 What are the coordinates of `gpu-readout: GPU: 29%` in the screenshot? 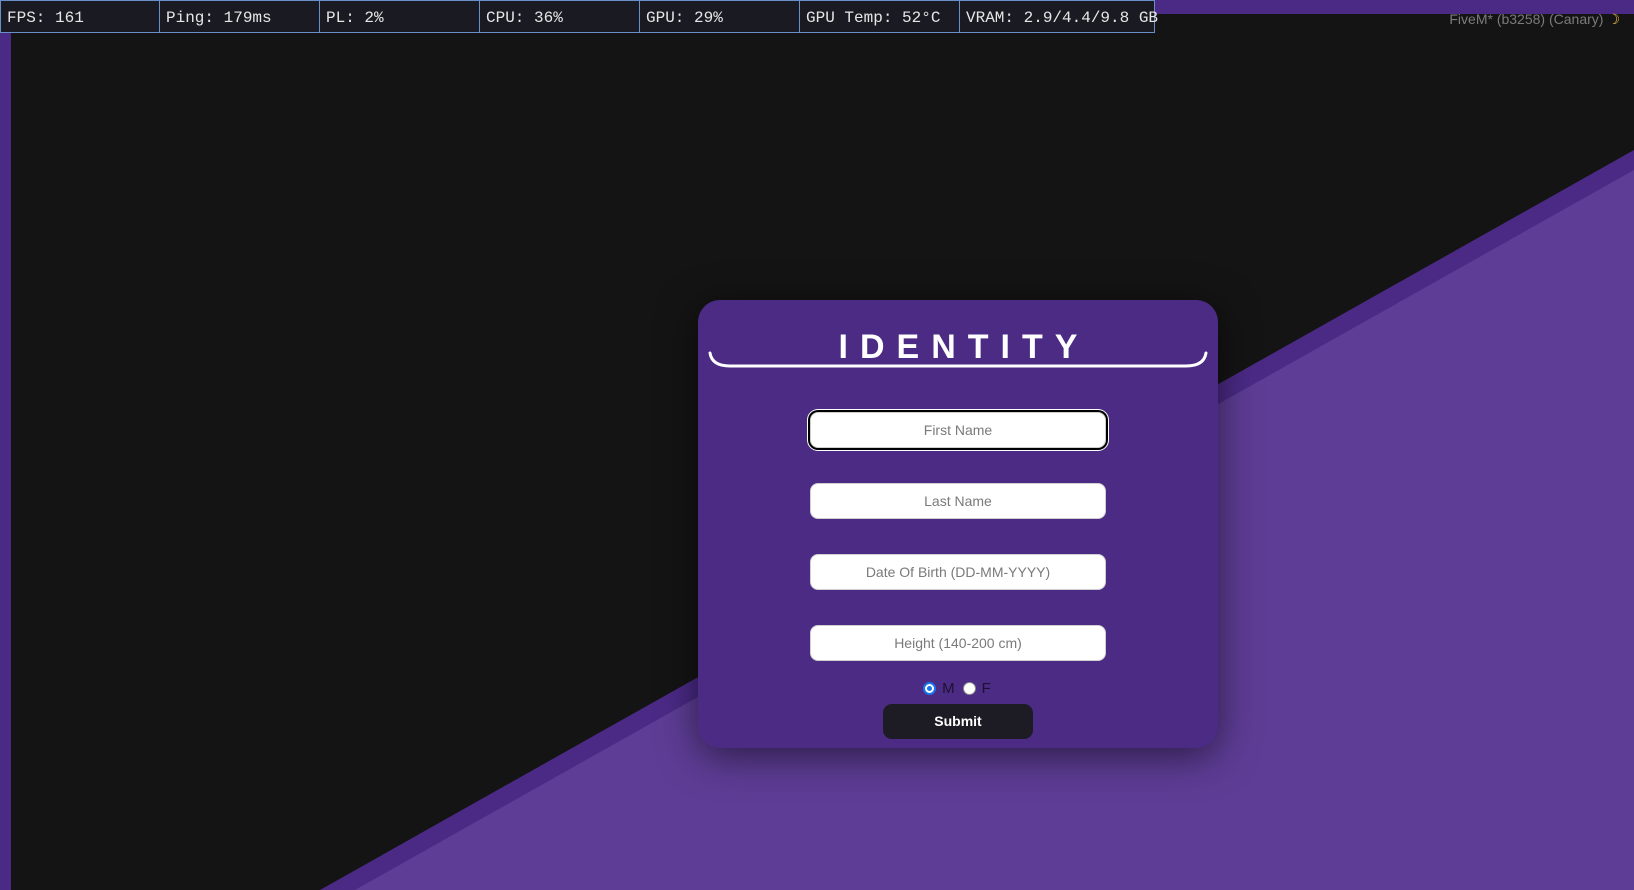 It's located at (720, 16).